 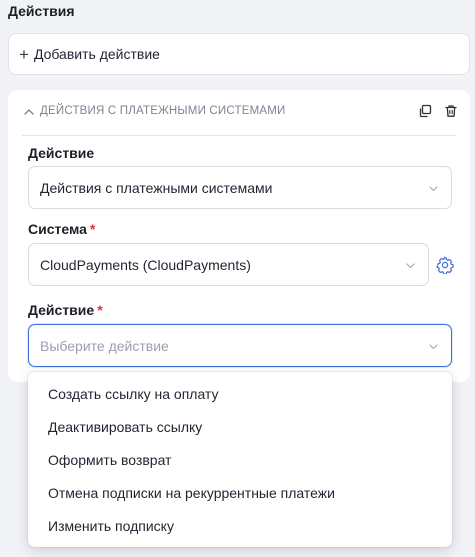 I want to click on action-type-value: Действия с платежными системами, so click(x=156, y=187).